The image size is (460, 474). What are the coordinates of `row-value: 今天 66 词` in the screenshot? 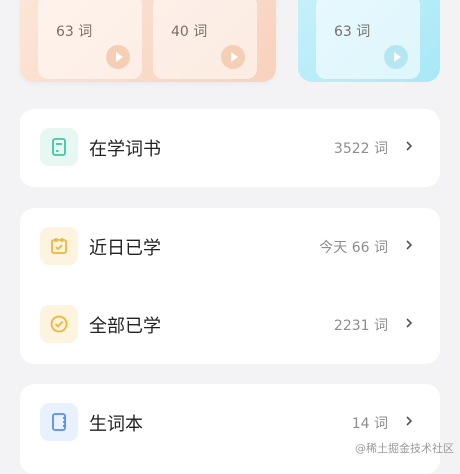 It's located at (353, 248).